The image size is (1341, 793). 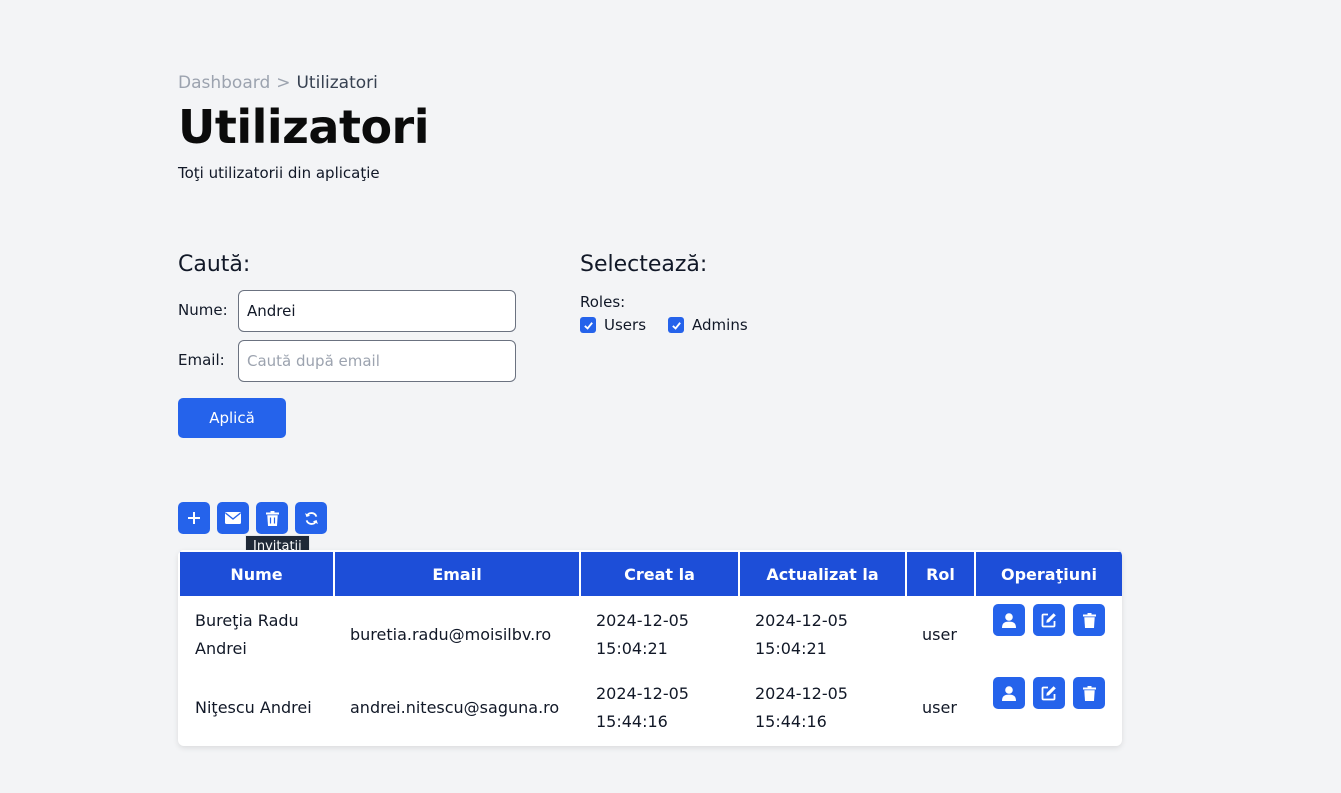 What do you see at coordinates (337, 83) in the screenshot?
I see `breadcrumb-current: Utilizatori` at bounding box center [337, 83].